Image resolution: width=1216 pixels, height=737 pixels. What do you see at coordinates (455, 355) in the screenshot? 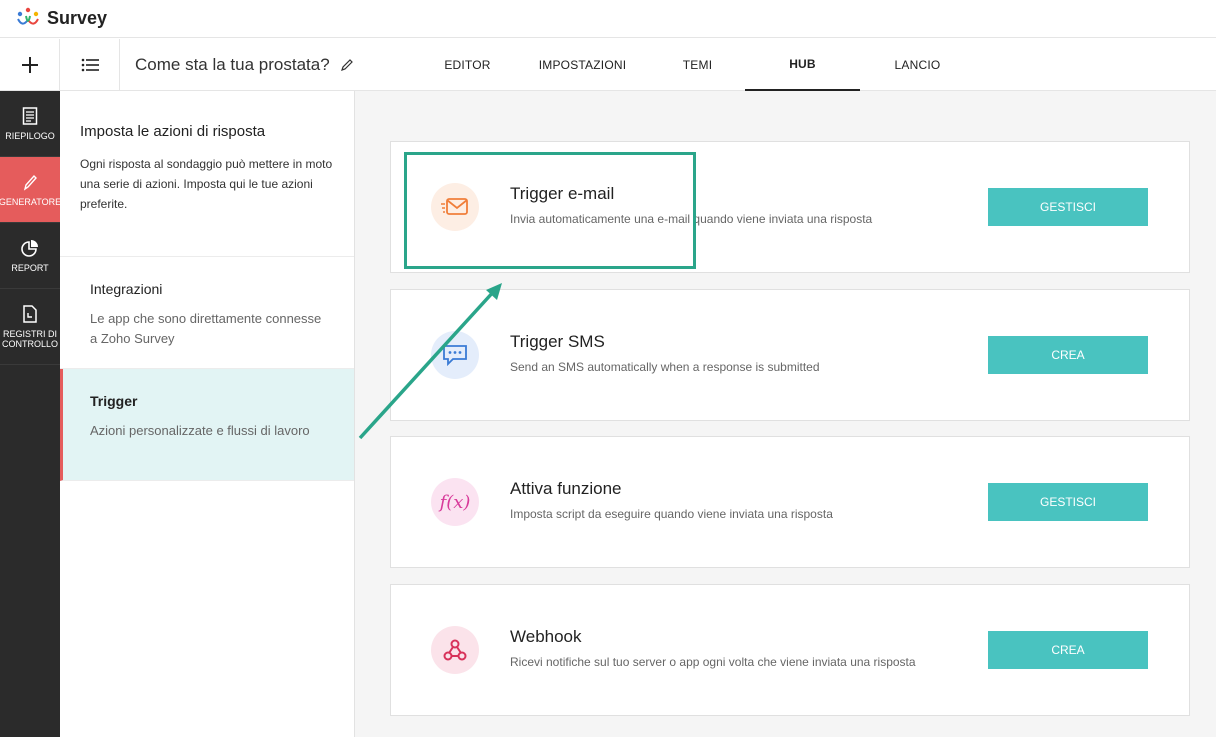
I see `sms-bubble-icon` at bounding box center [455, 355].